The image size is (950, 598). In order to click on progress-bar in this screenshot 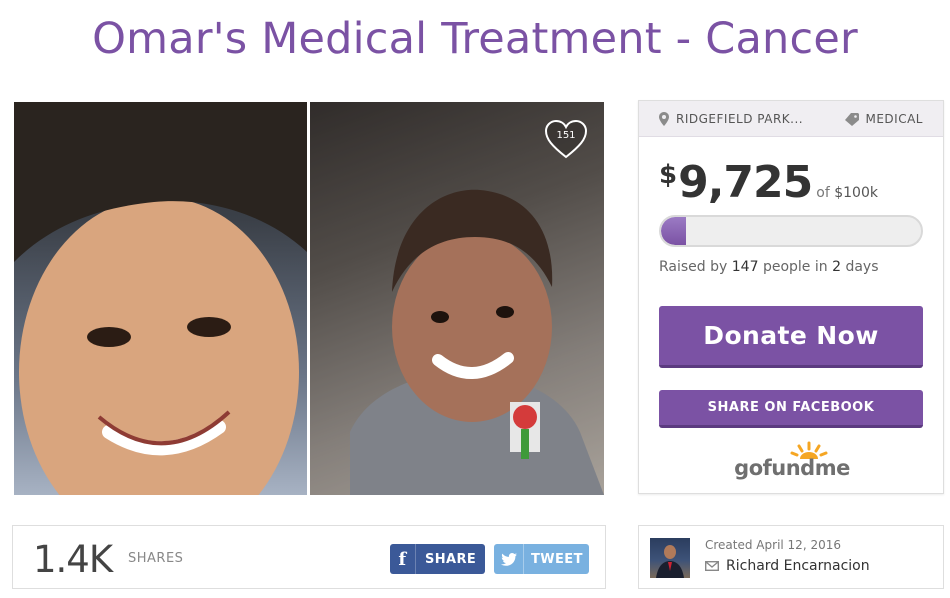, I will do `click(791, 231)`.